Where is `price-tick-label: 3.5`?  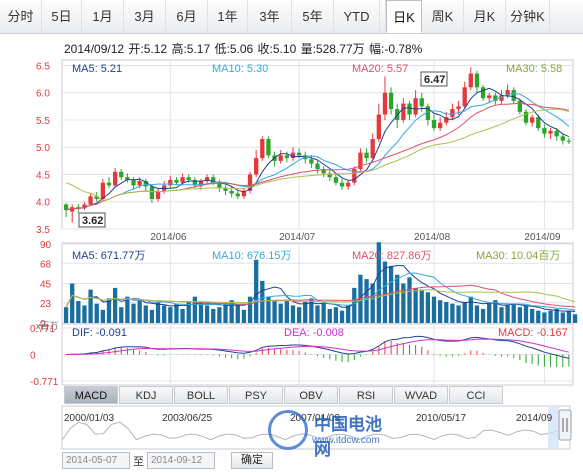
price-tick-label: 3.5 is located at coordinates (43, 230).